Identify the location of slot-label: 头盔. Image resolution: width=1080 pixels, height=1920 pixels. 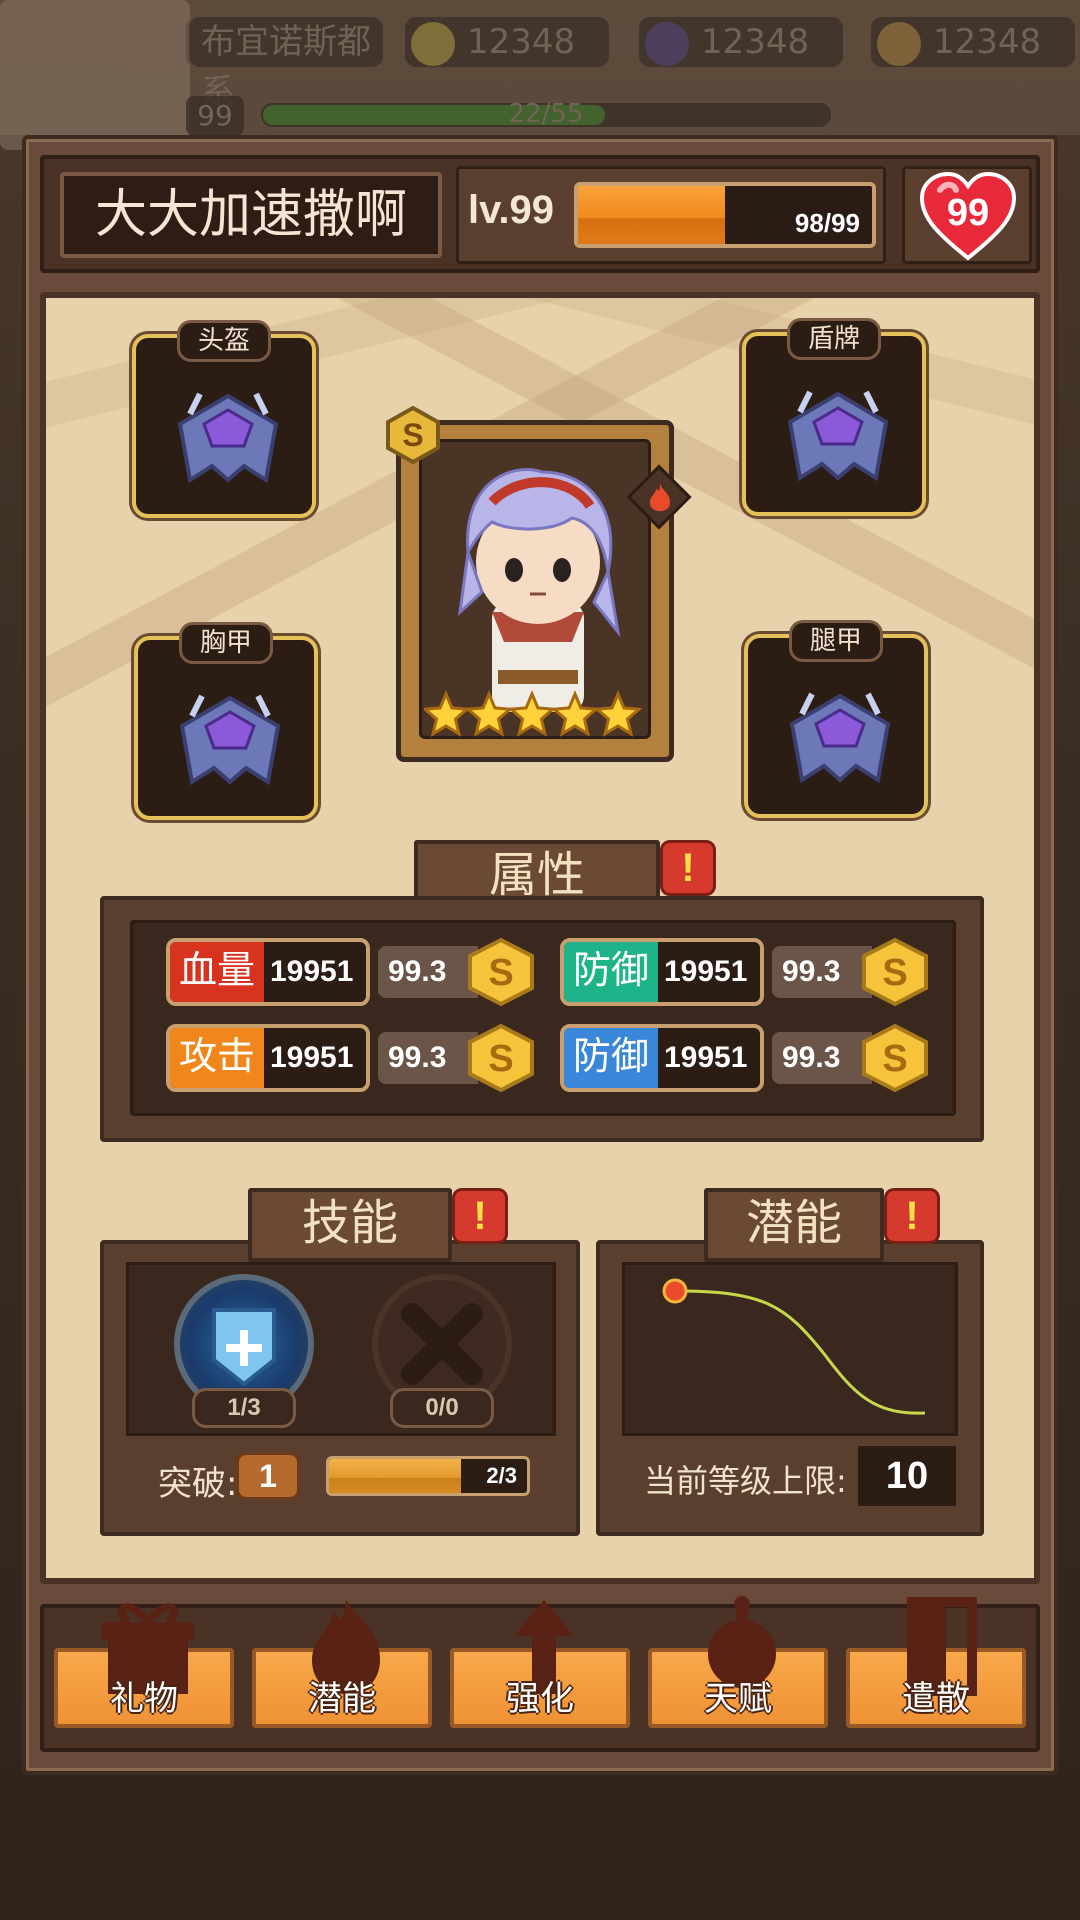
(224, 341).